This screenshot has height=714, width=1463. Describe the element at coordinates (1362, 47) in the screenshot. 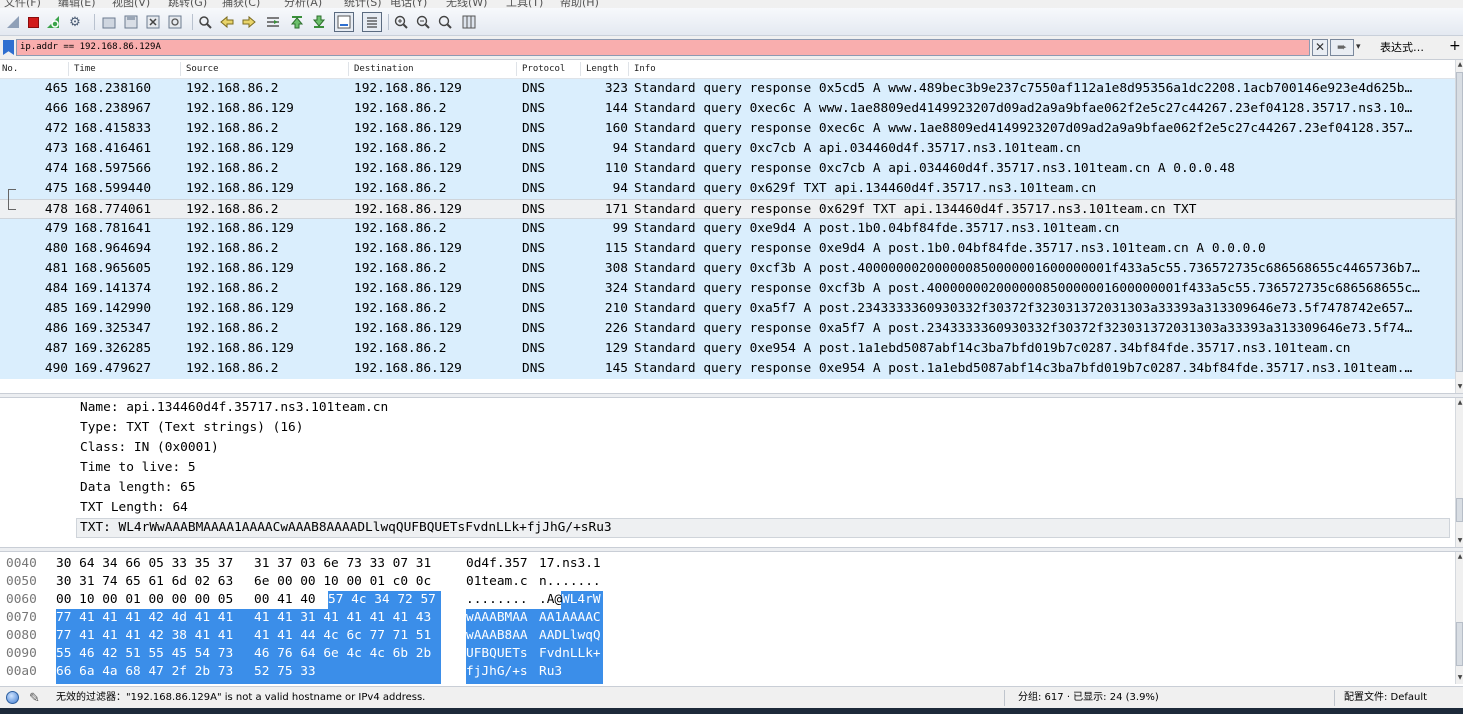

I see `chevron-down-icon: ▾` at that location.